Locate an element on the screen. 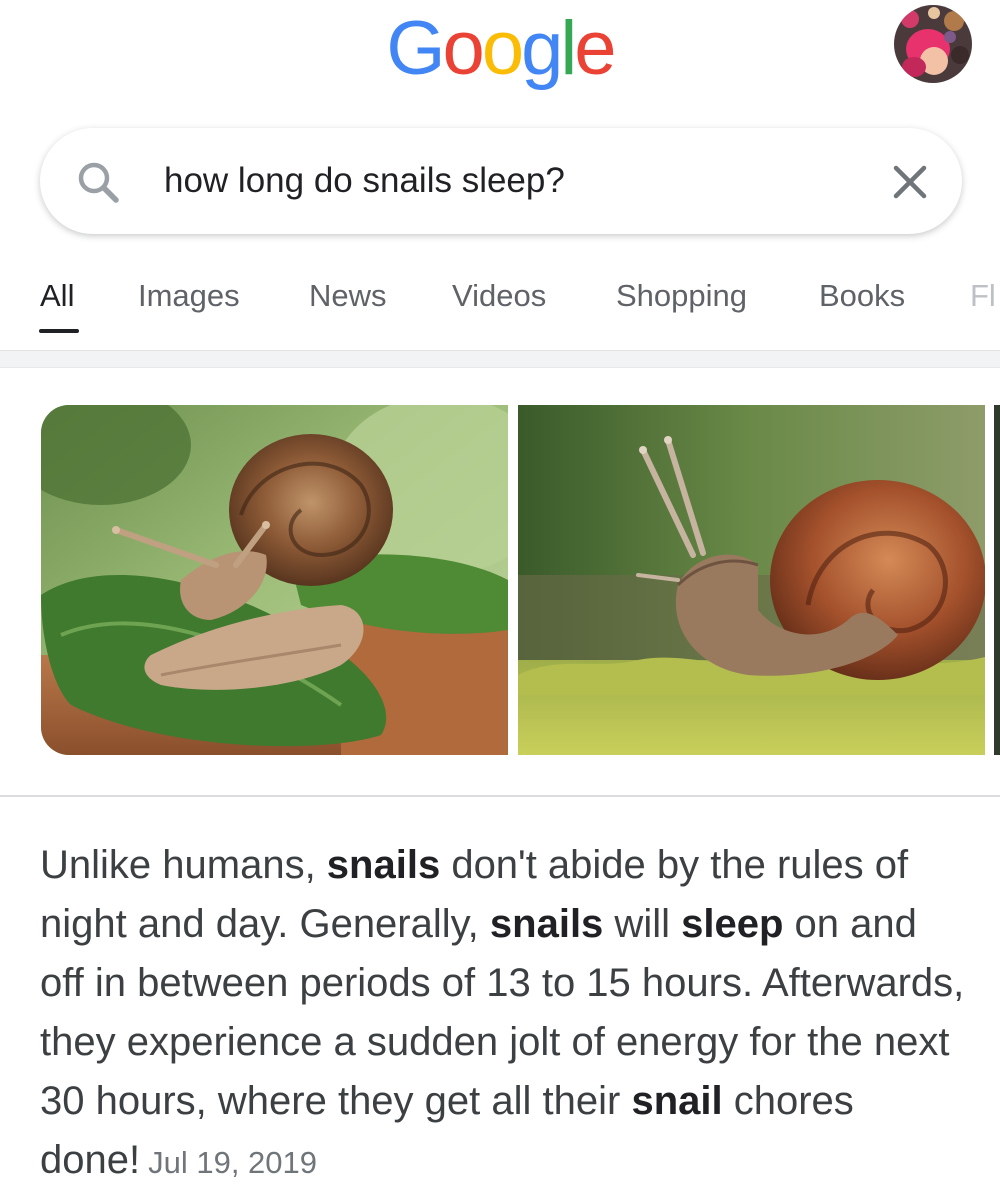 The image size is (1000, 1200). search-box: how long do snails sleep? is located at coordinates (501, 181).